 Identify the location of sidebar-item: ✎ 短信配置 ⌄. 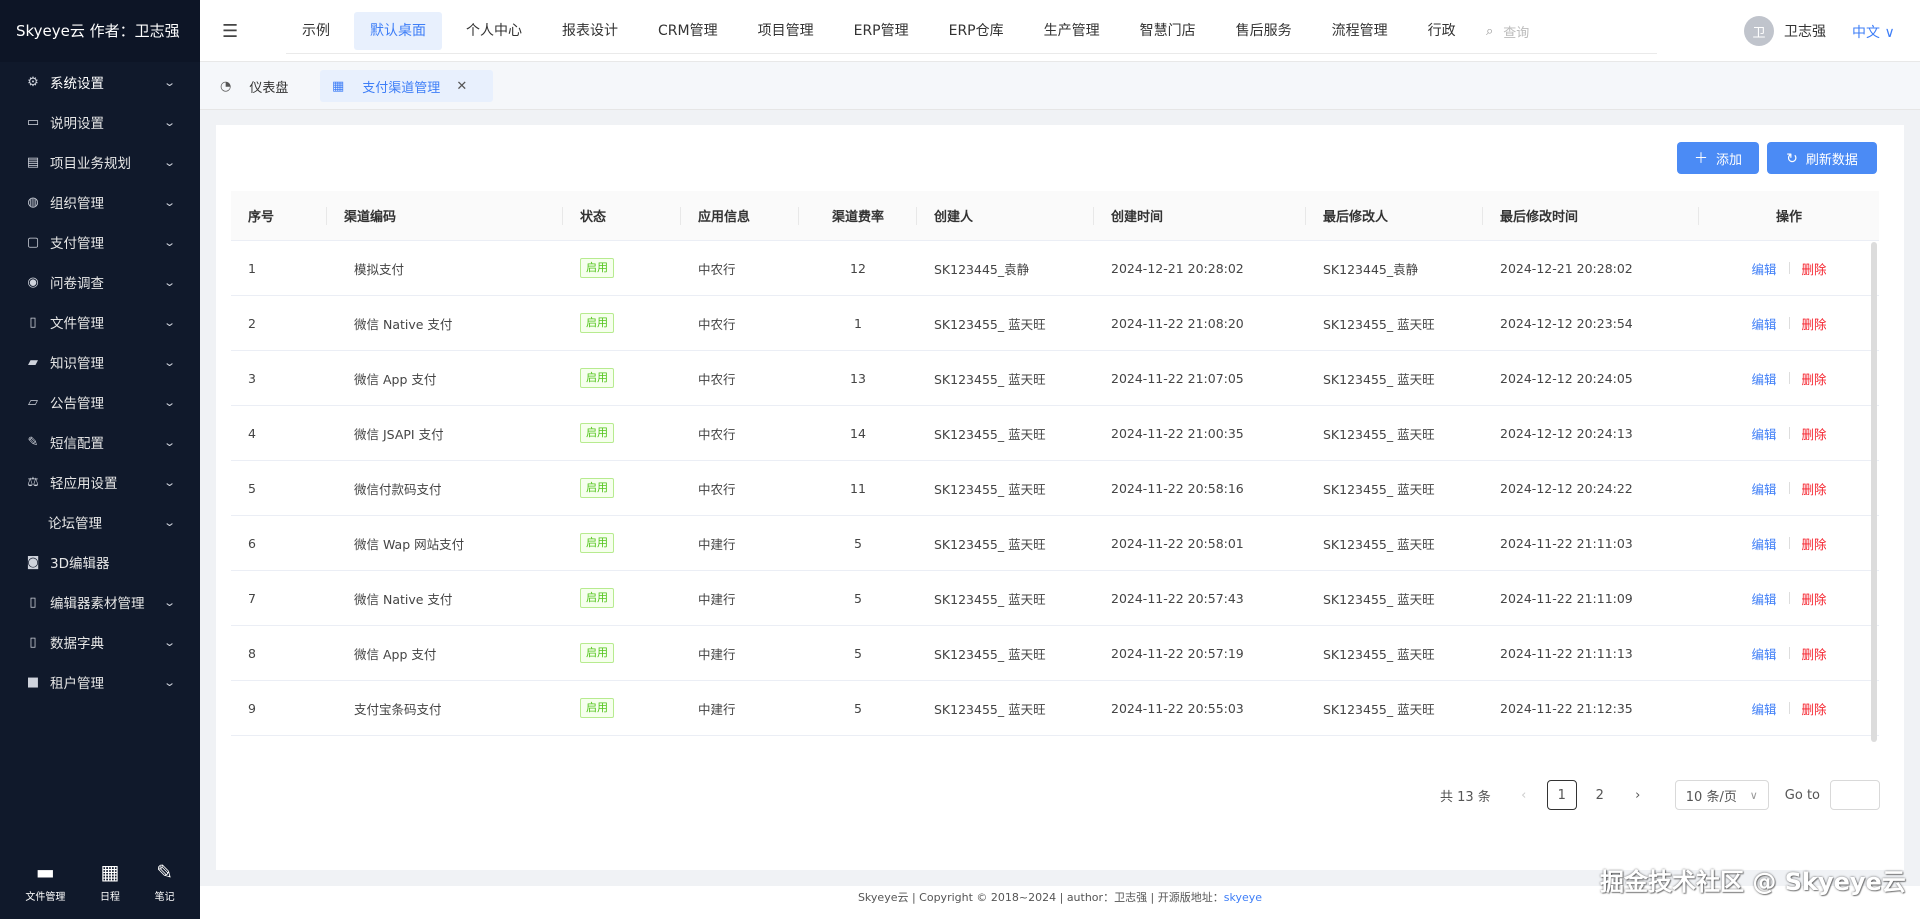
(100, 442).